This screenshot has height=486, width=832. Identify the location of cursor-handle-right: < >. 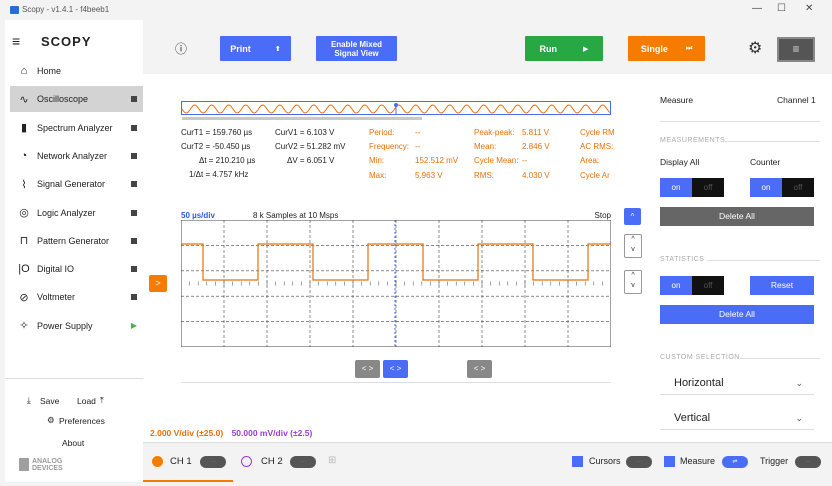
(479, 369).